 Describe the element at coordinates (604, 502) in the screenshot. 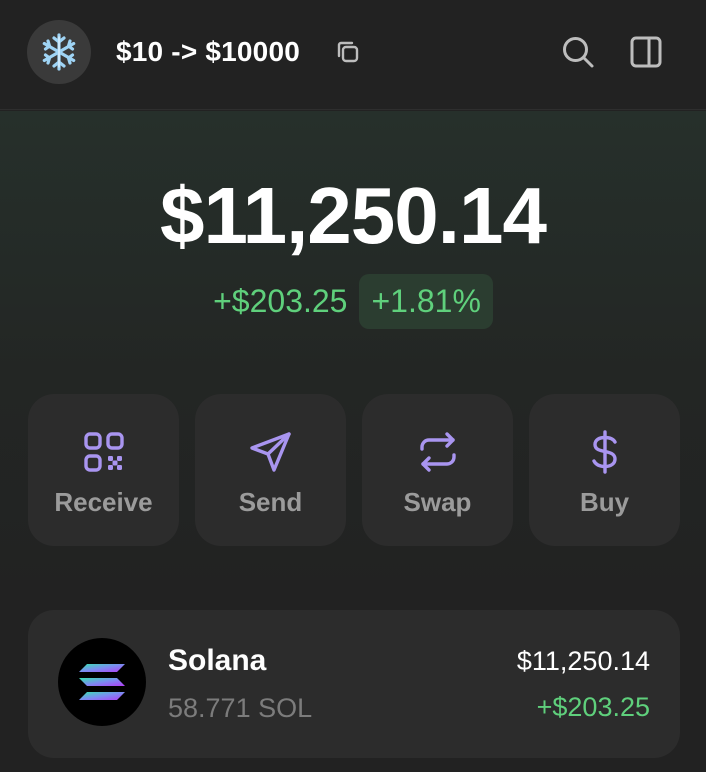

I see `buy-label: Buy` at that location.